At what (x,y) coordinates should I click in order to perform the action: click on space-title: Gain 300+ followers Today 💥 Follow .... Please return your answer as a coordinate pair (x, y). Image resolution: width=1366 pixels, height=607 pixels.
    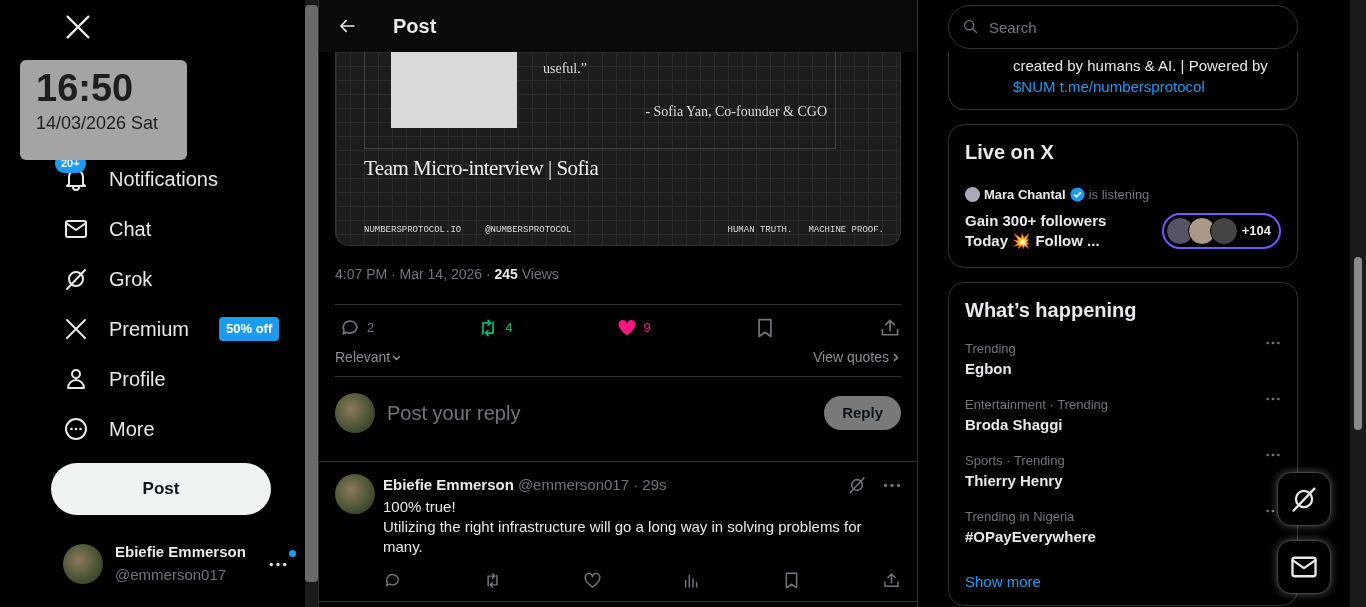
    Looking at the image, I should click on (1050, 230).